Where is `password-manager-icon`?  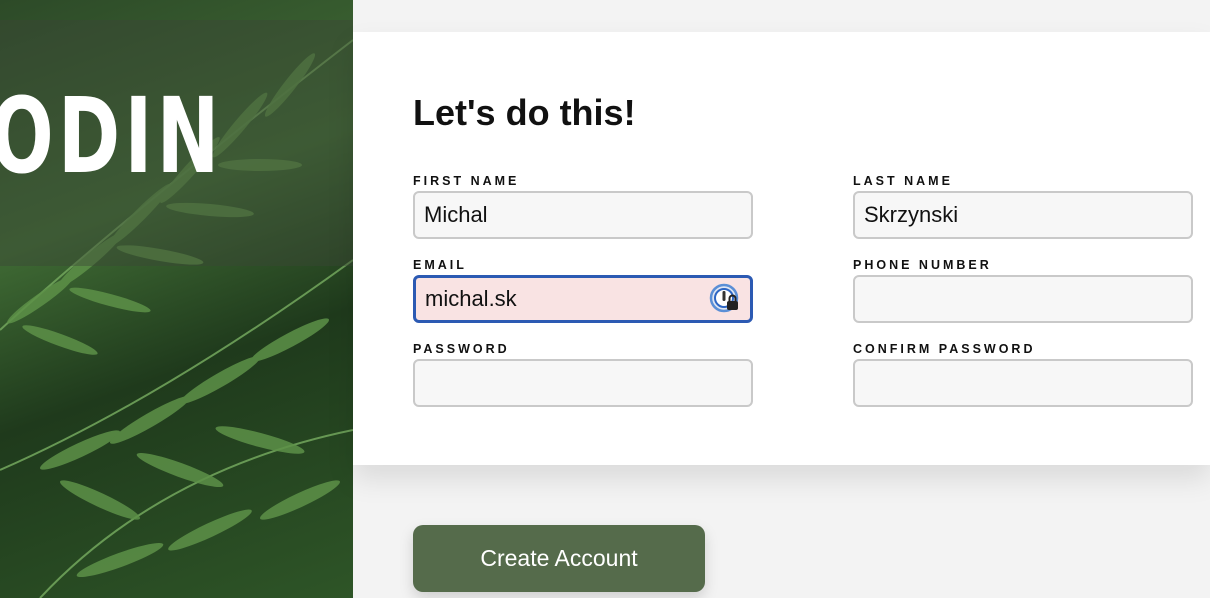 password-manager-icon is located at coordinates (725, 299).